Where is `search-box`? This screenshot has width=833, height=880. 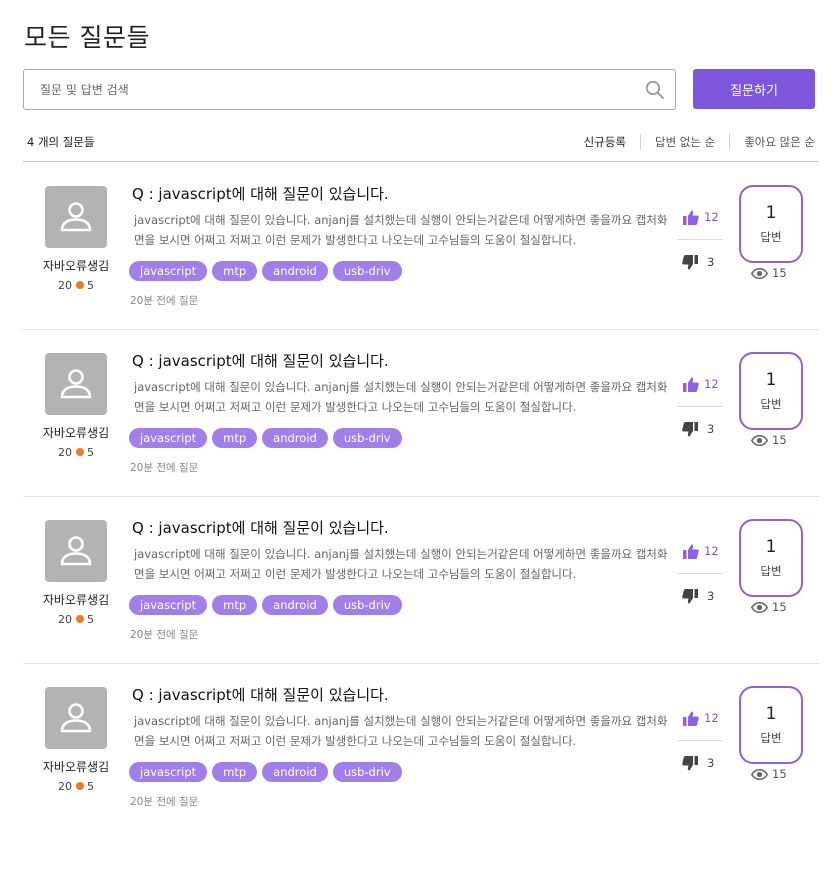 search-box is located at coordinates (349, 89).